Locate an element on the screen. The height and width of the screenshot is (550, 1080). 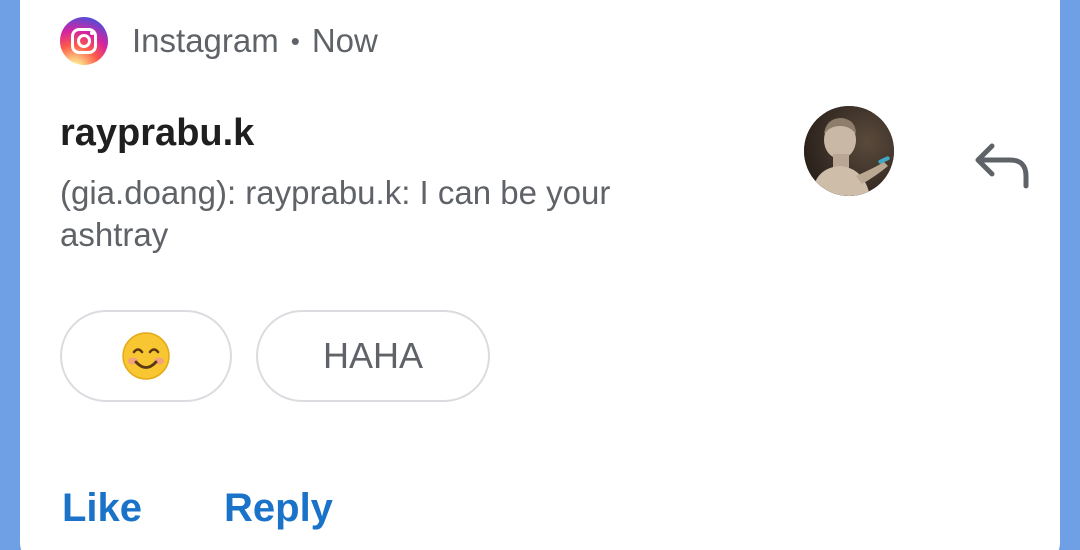
app-name: Instagram is located at coordinates (205, 40).